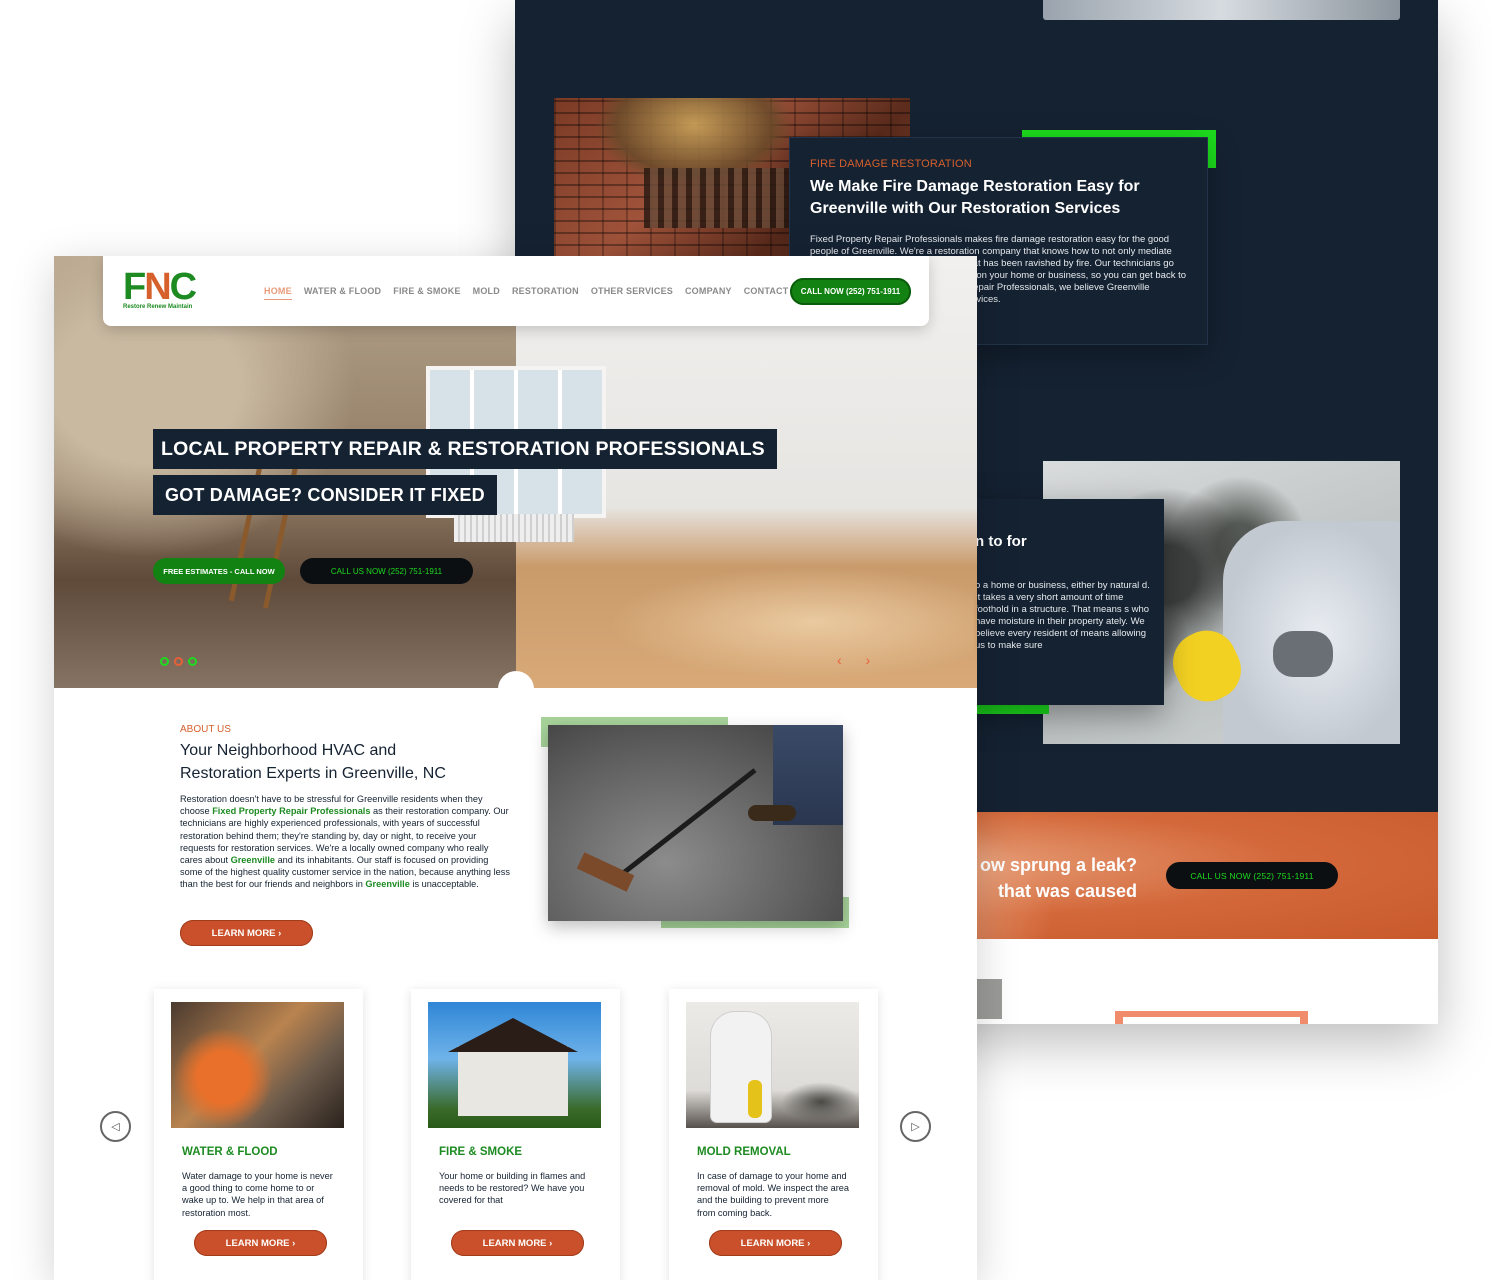 This screenshot has width=1492, height=1280. Describe the element at coordinates (219, 571) in the screenshot. I see `free-estimates-button: FREE ESTIMATES - CALL NOW` at that location.